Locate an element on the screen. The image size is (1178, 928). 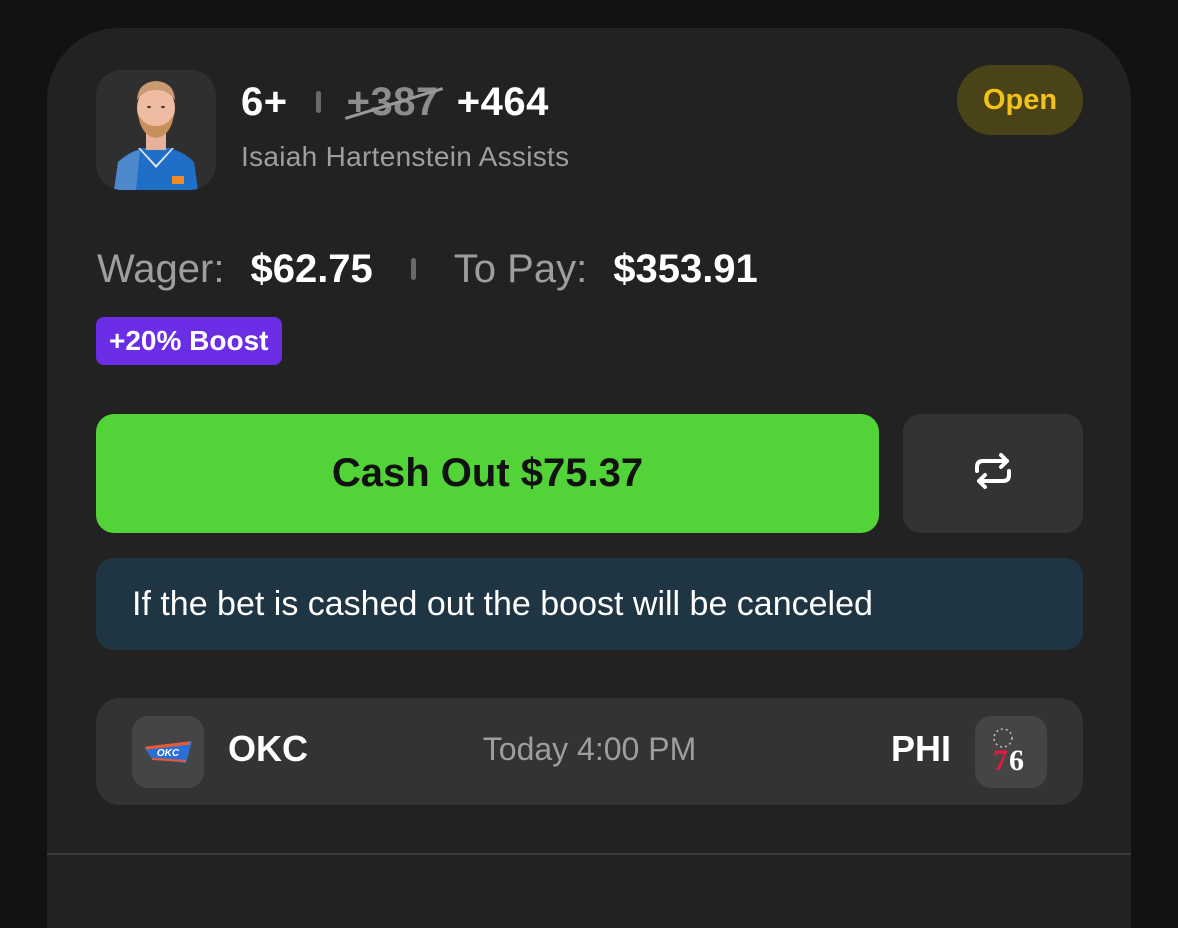
wager-row: Wager: $62.75 To Pay: $353.91 is located at coordinates (427, 269).